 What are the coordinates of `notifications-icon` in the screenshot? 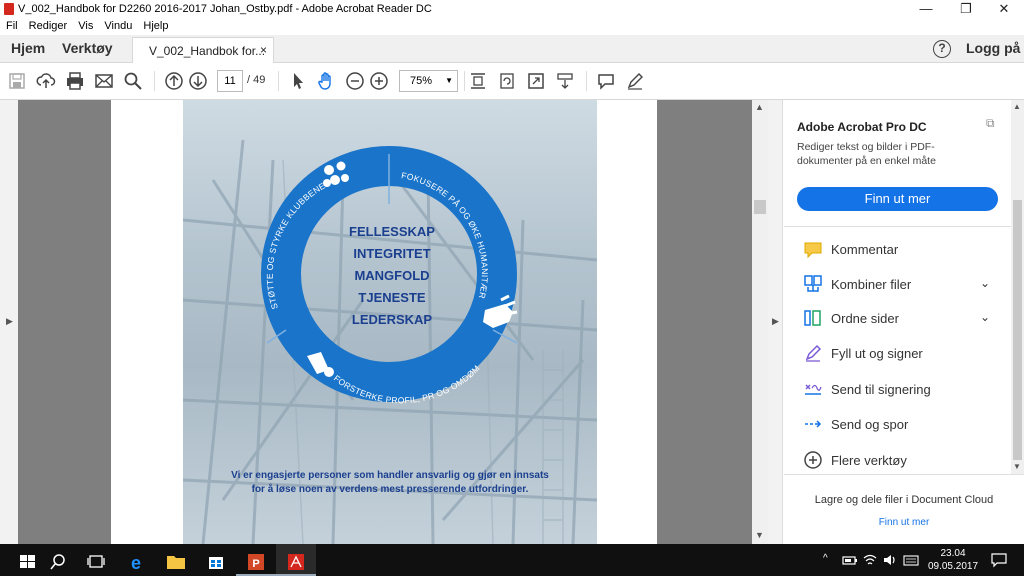 It's located at (999, 560).